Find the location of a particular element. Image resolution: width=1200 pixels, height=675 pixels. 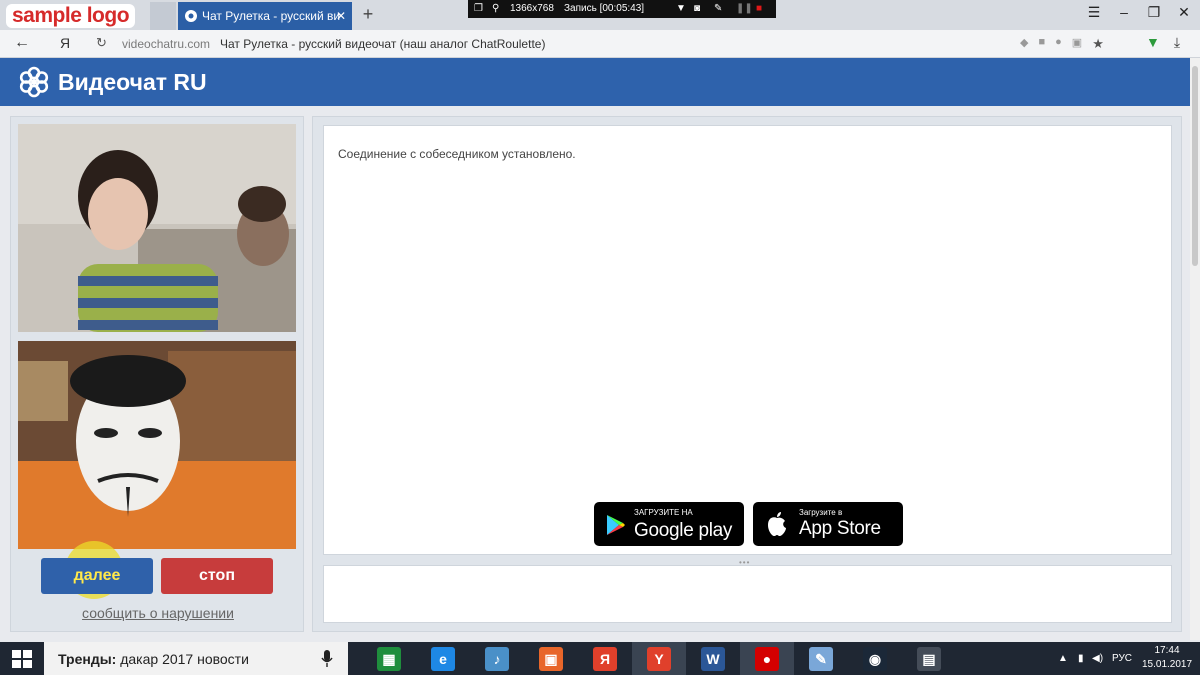

recorder-icon: ● is located at coordinates (767, 659).